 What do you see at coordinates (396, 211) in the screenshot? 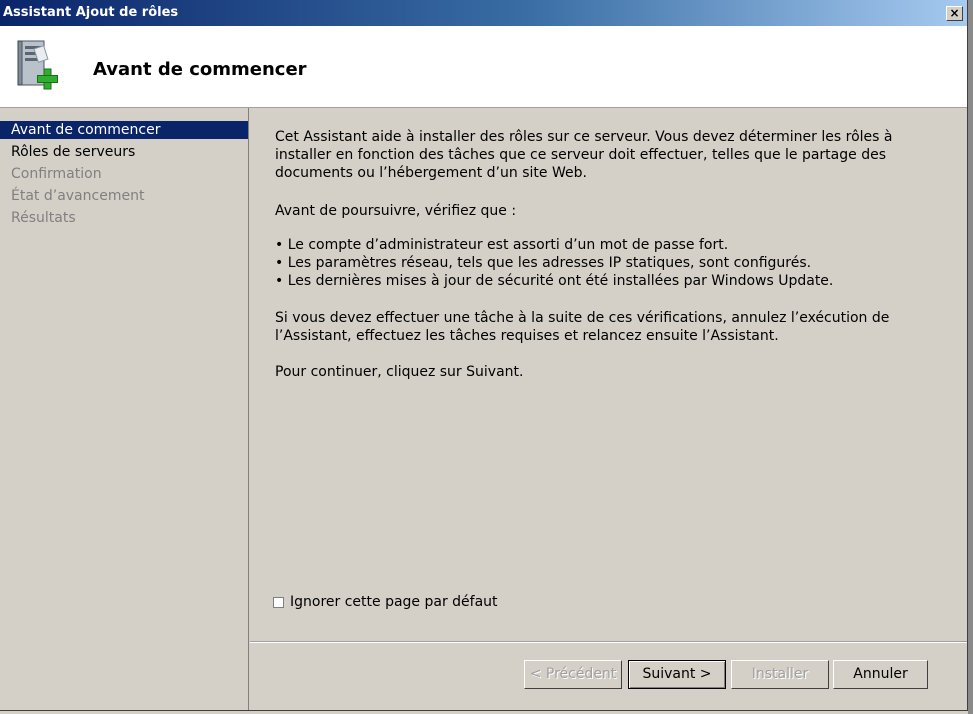
I see `verify-heading: Avant de poursuivre, vérifiez que :` at bounding box center [396, 211].